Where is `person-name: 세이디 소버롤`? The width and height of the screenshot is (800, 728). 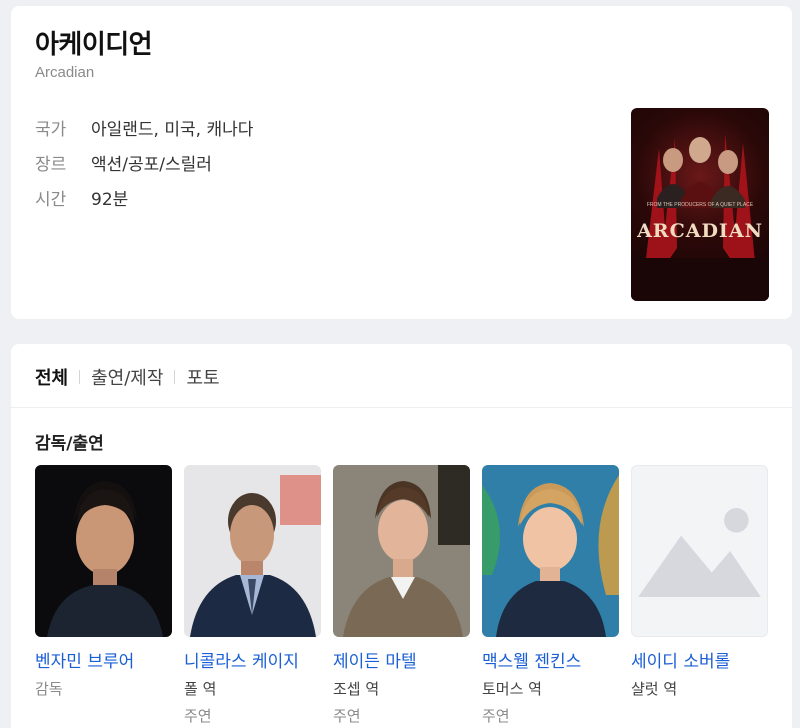
person-name: 세이디 소버롤 is located at coordinates (699, 659).